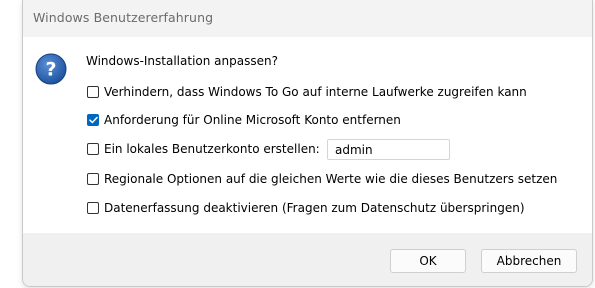 The width and height of the screenshot is (595, 288). What do you see at coordinates (307, 18) in the screenshot?
I see `title-bar: Windows Benutzererfahrung` at bounding box center [307, 18].